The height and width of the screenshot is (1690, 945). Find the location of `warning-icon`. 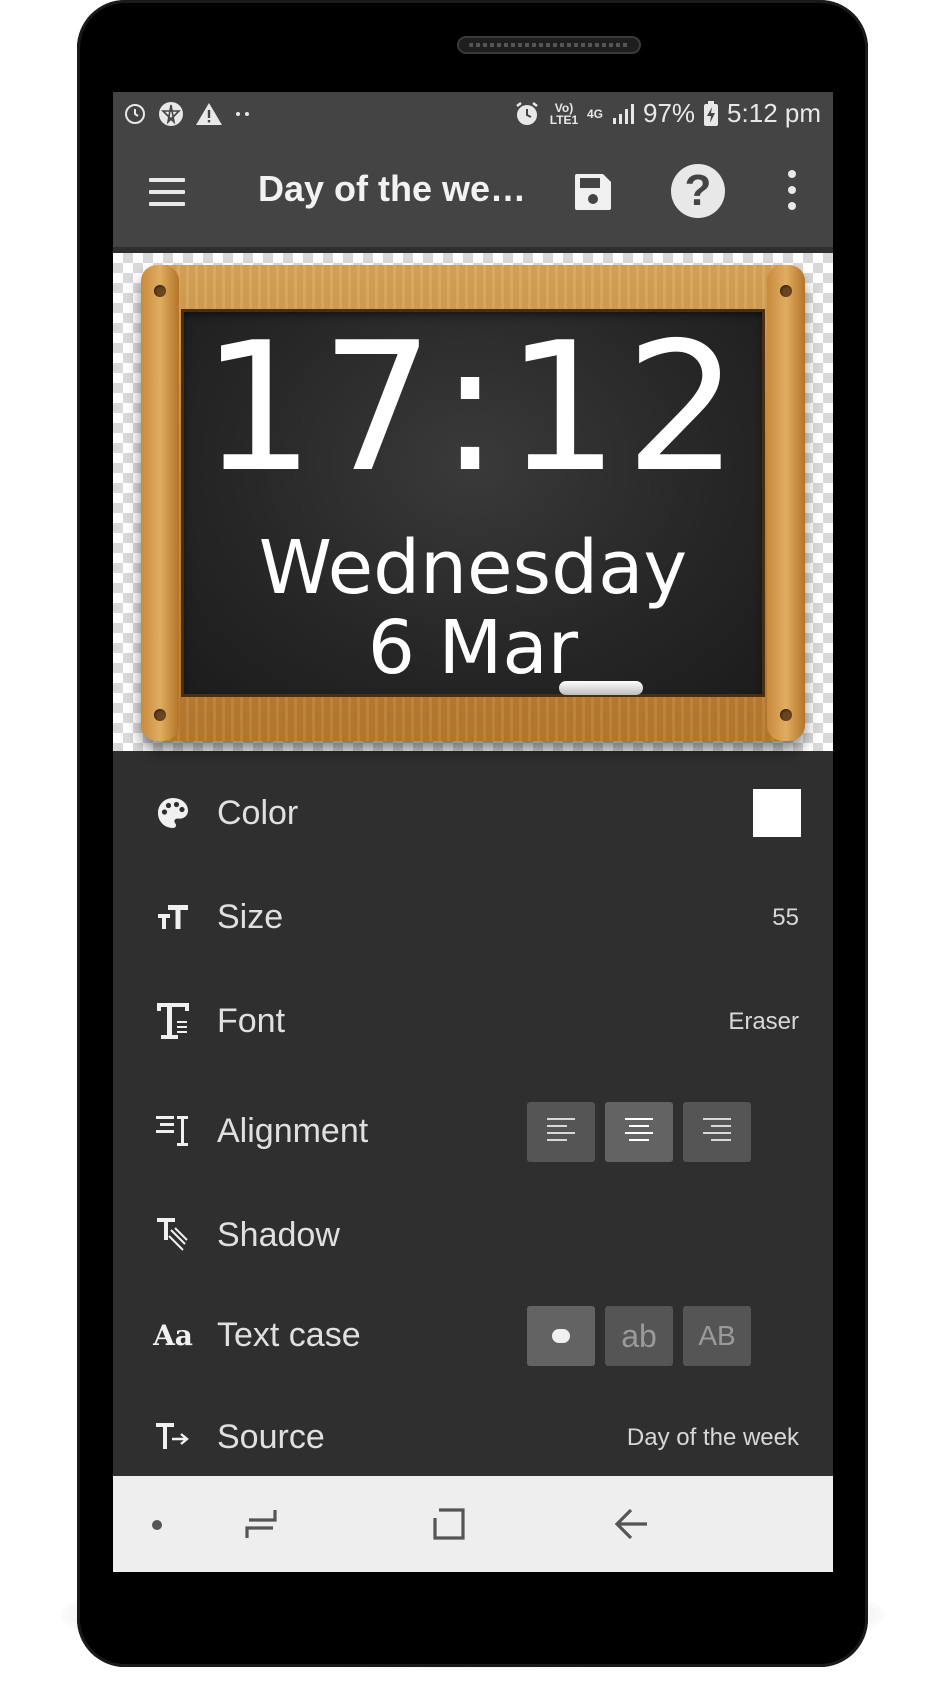

warning-icon is located at coordinates (209, 114).